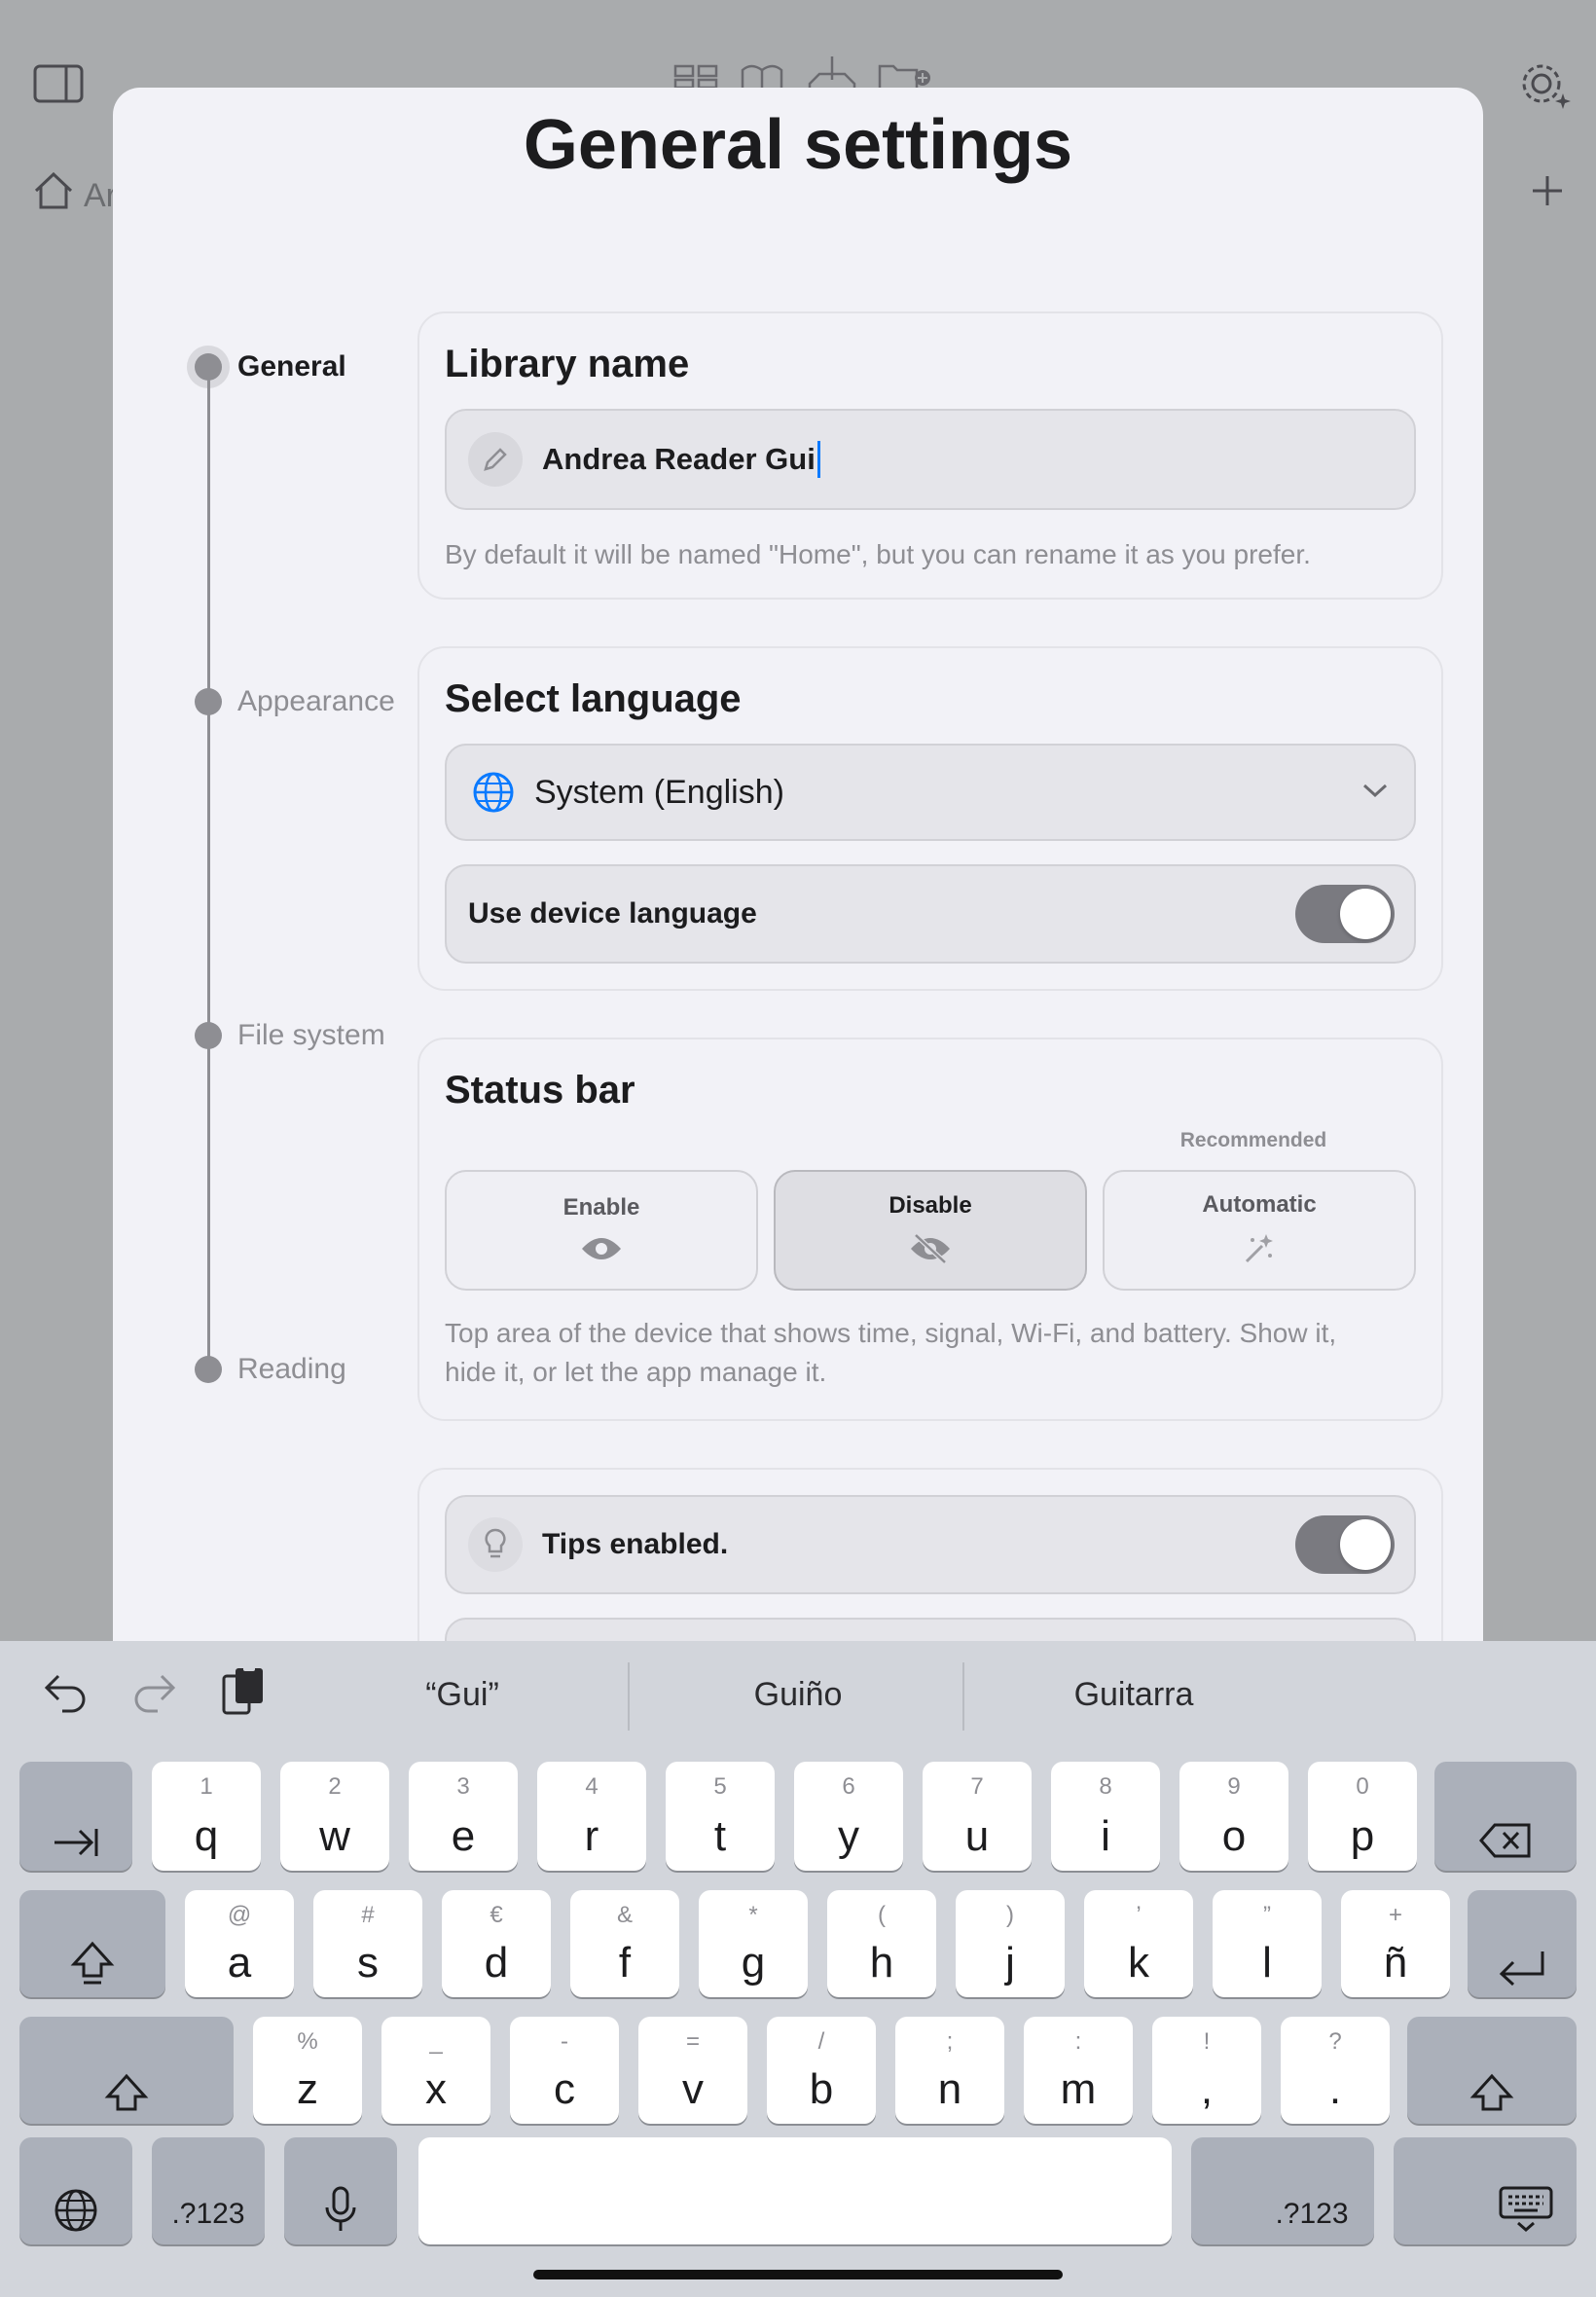  I want to click on use-device-language-toggle, so click(1345, 914).